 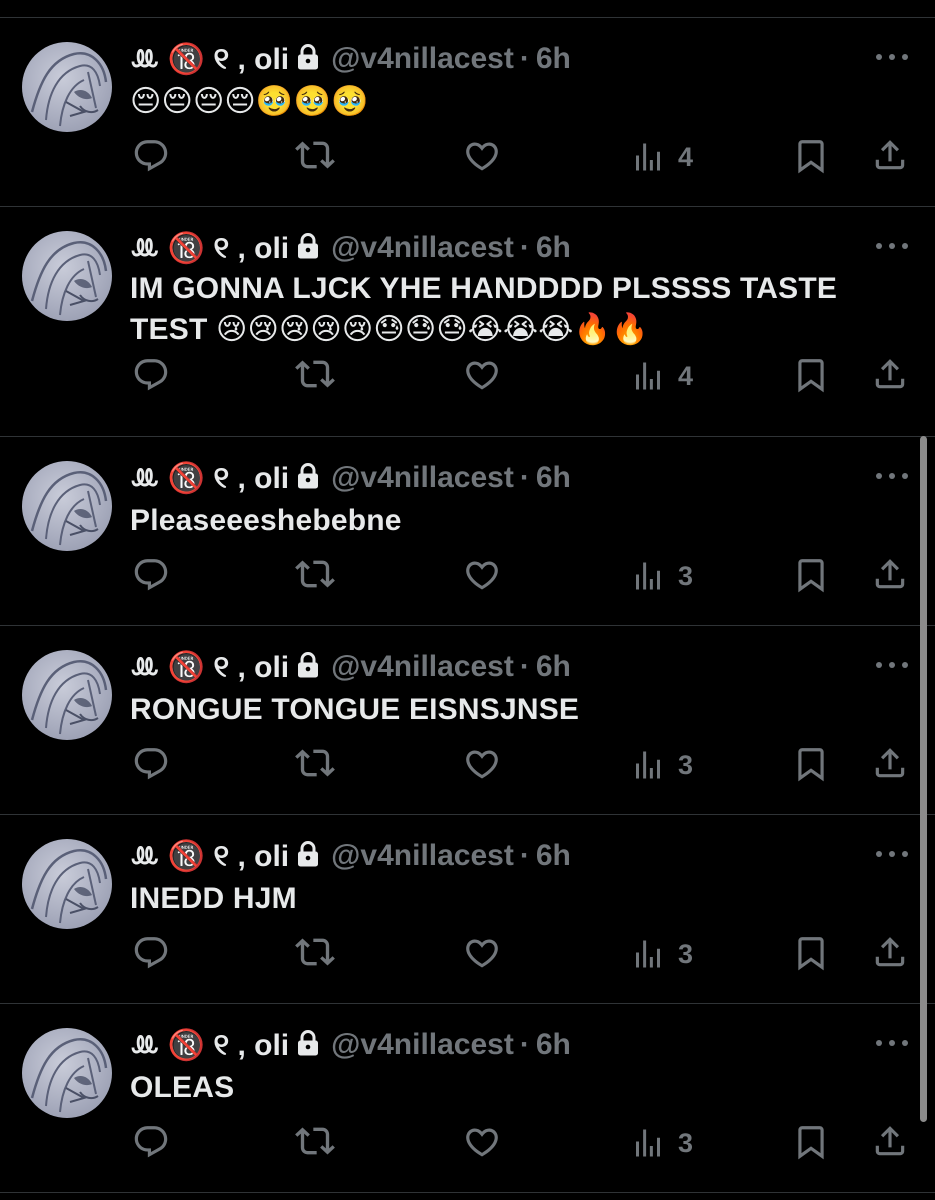 What do you see at coordinates (213, 898) in the screenshot?
I see `tweet-text: INEDD HJM` at bounding box center [213, 898].